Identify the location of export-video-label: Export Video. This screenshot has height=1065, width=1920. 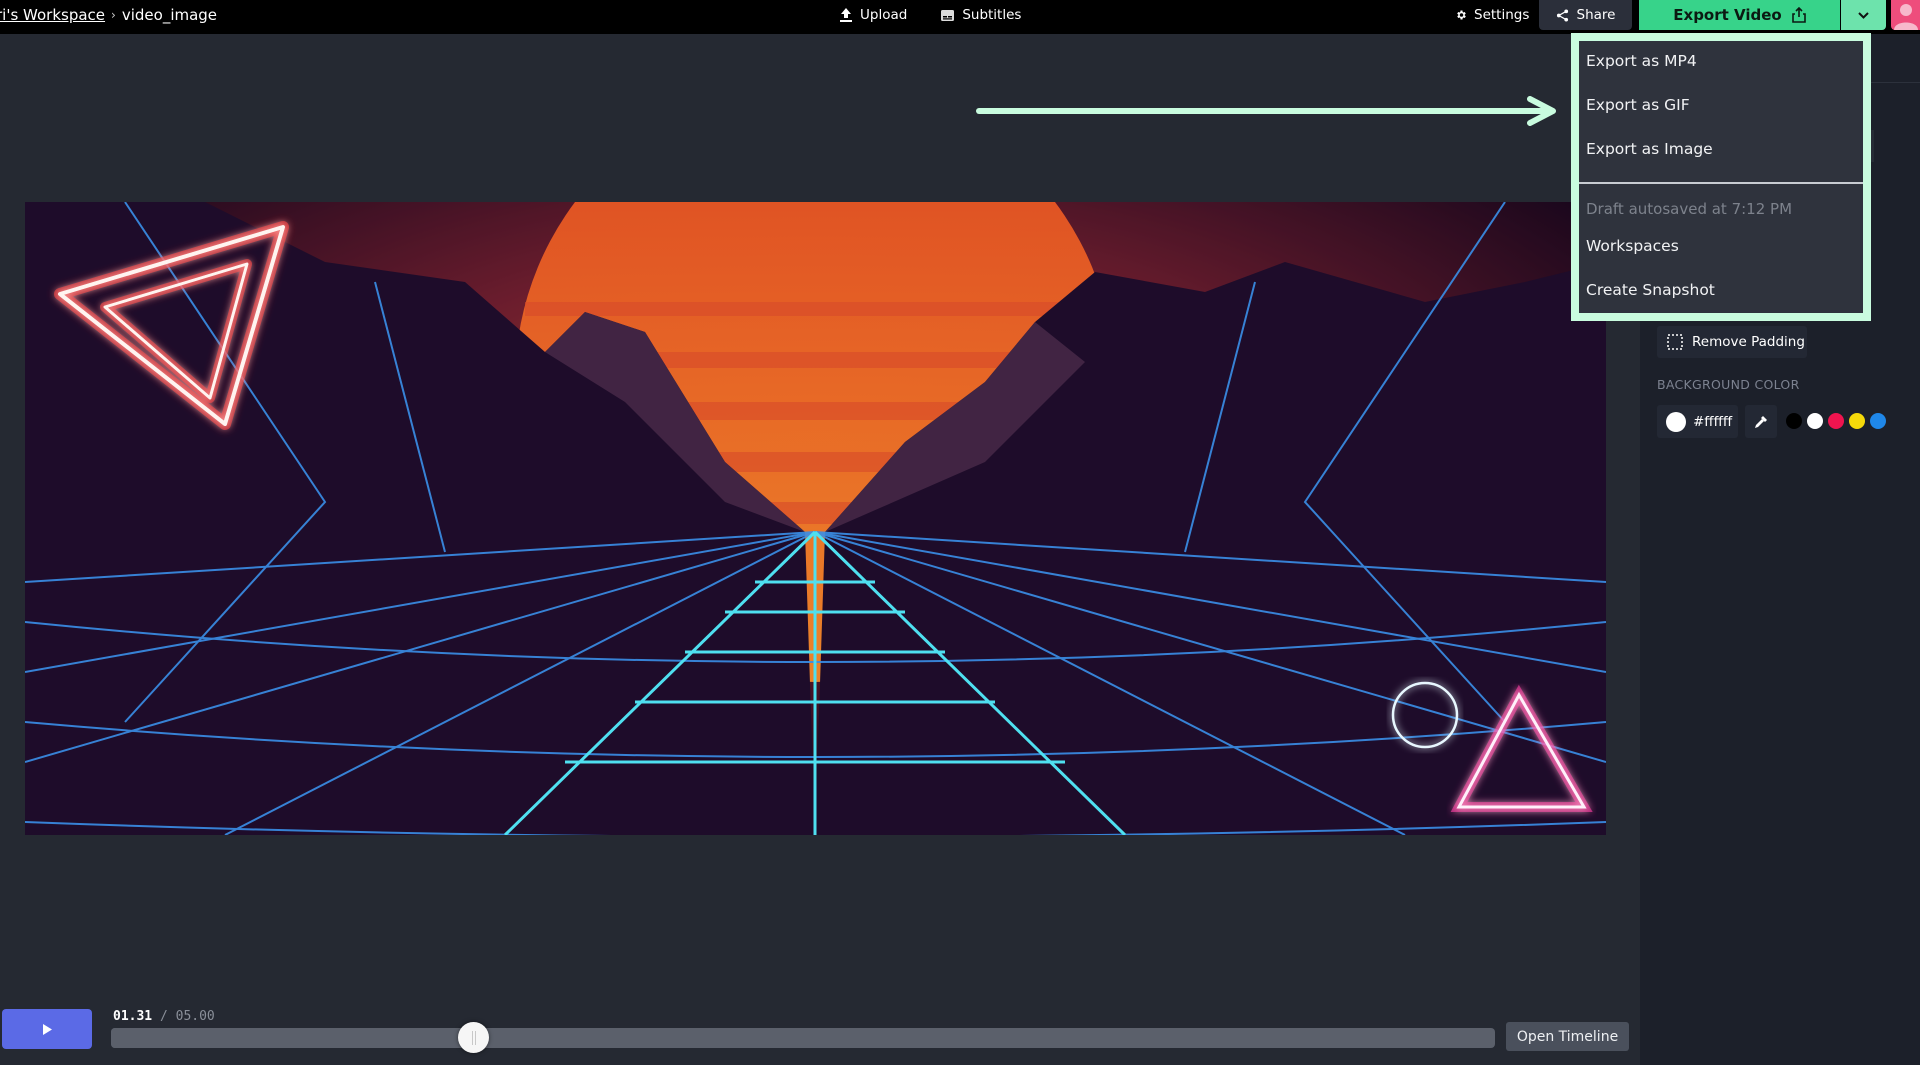
(1727, 15).